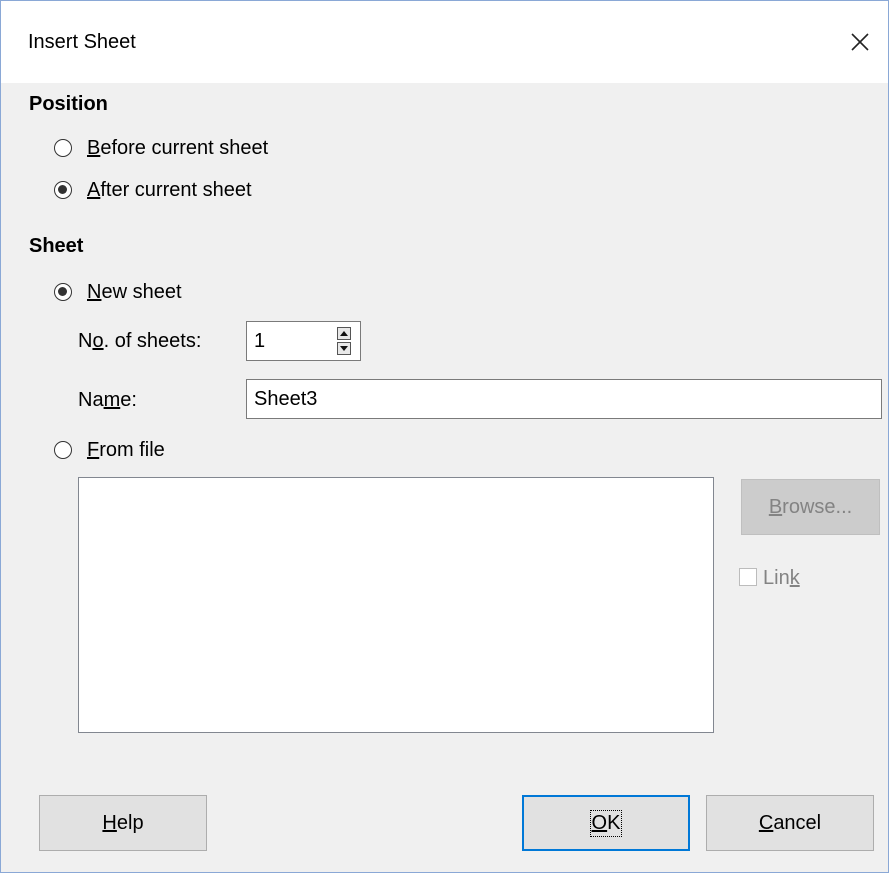 The image size is (889, 873). I want to click on no-of-sheets-label: No. of sheets:, so click(140, 341).